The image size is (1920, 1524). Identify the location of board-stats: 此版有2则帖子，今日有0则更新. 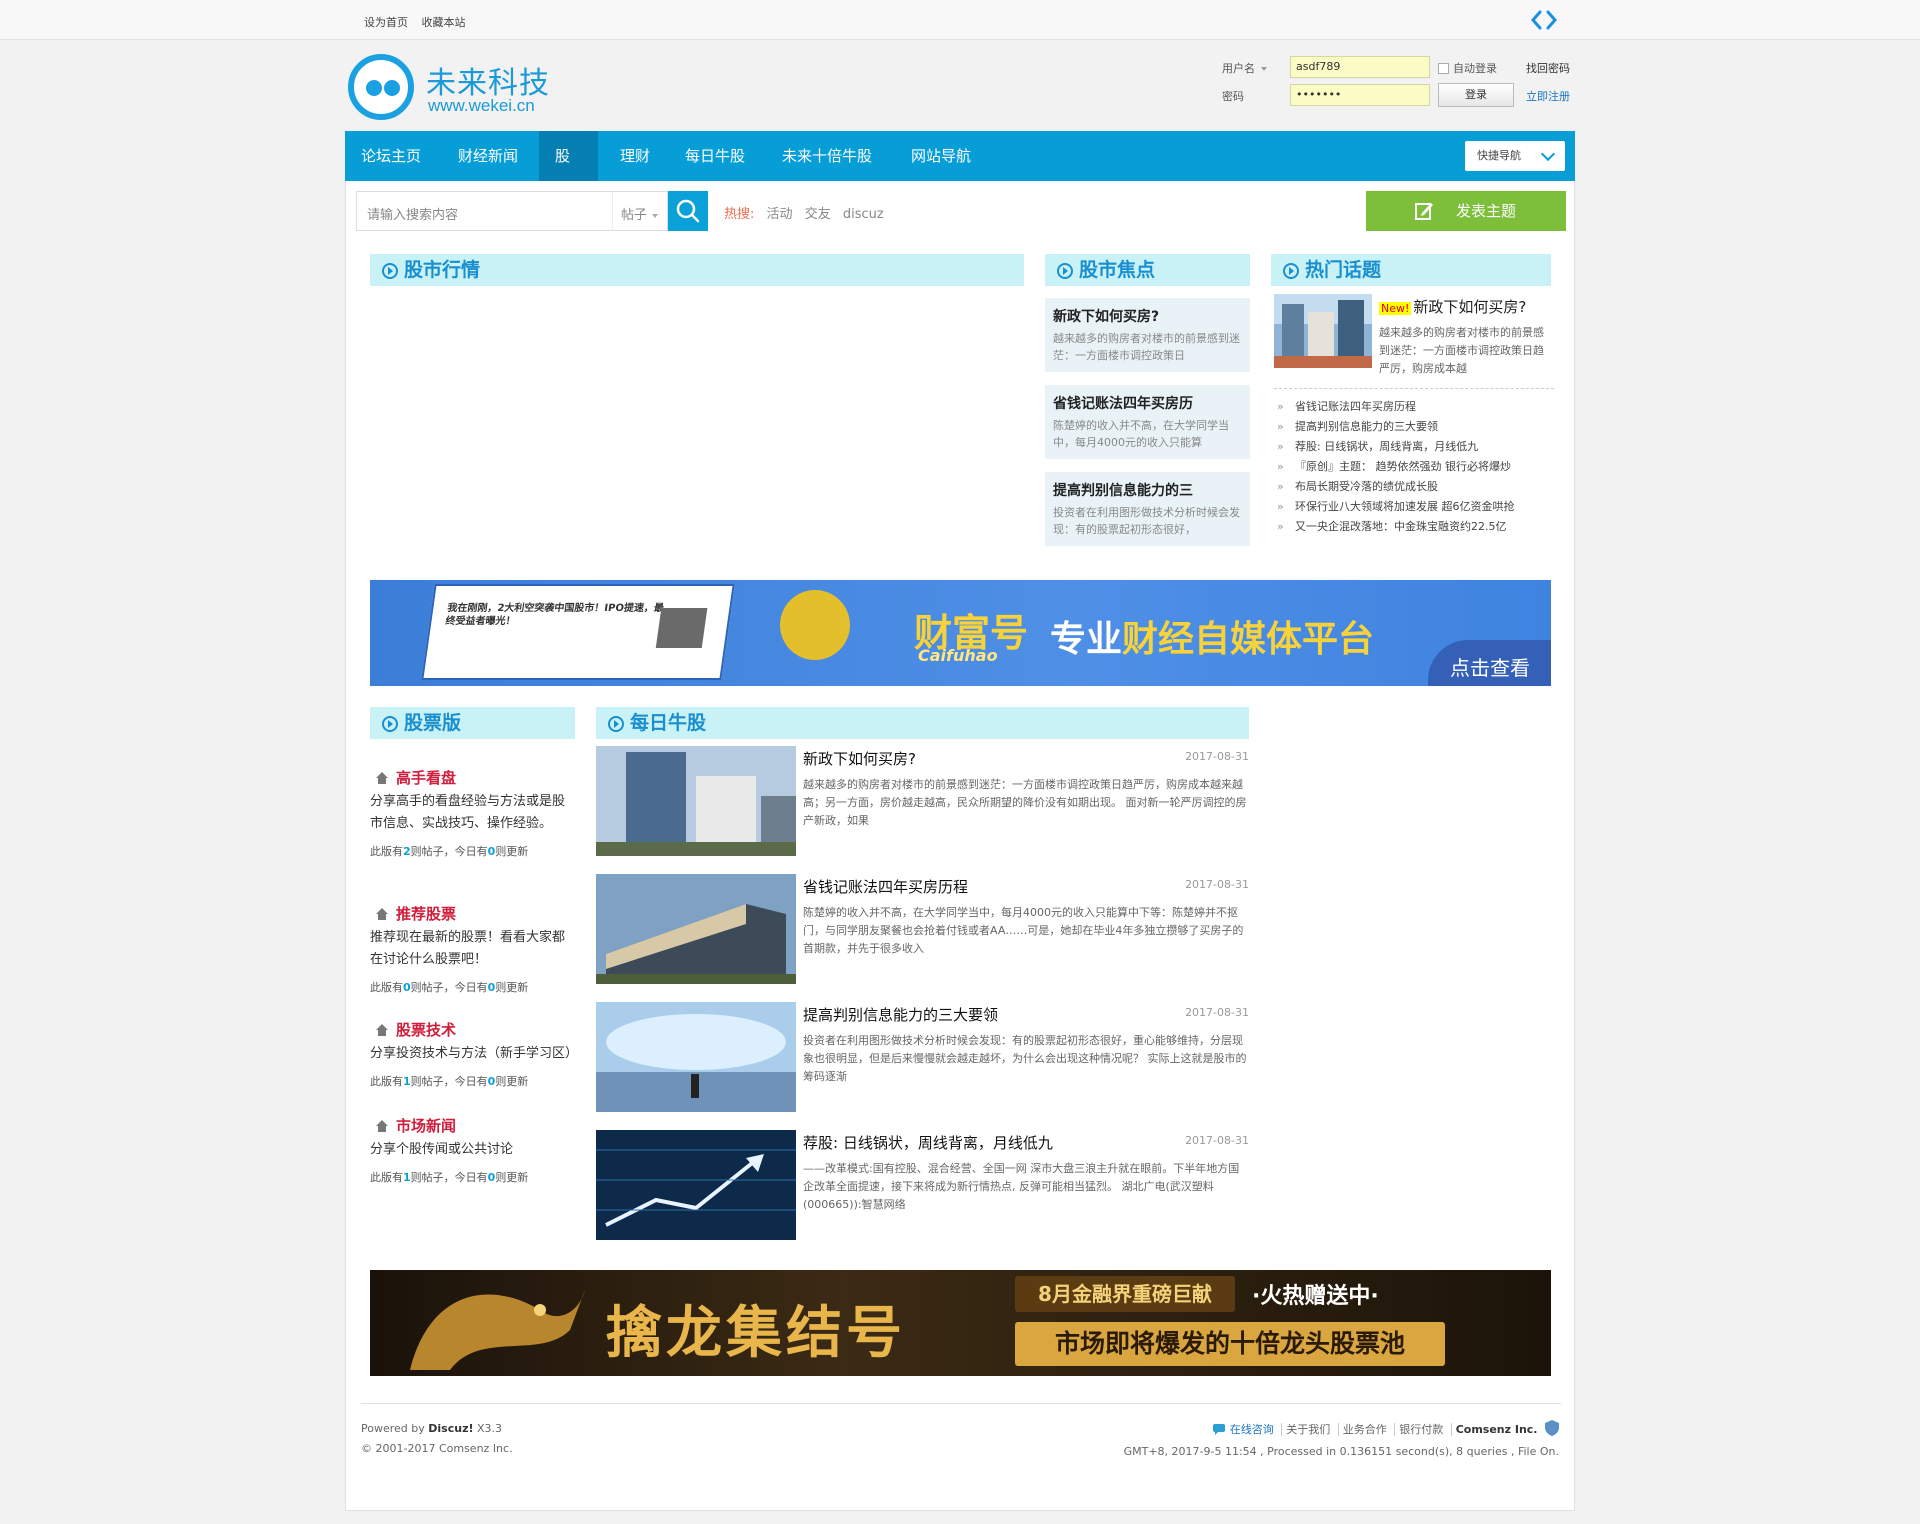
(449, 851).